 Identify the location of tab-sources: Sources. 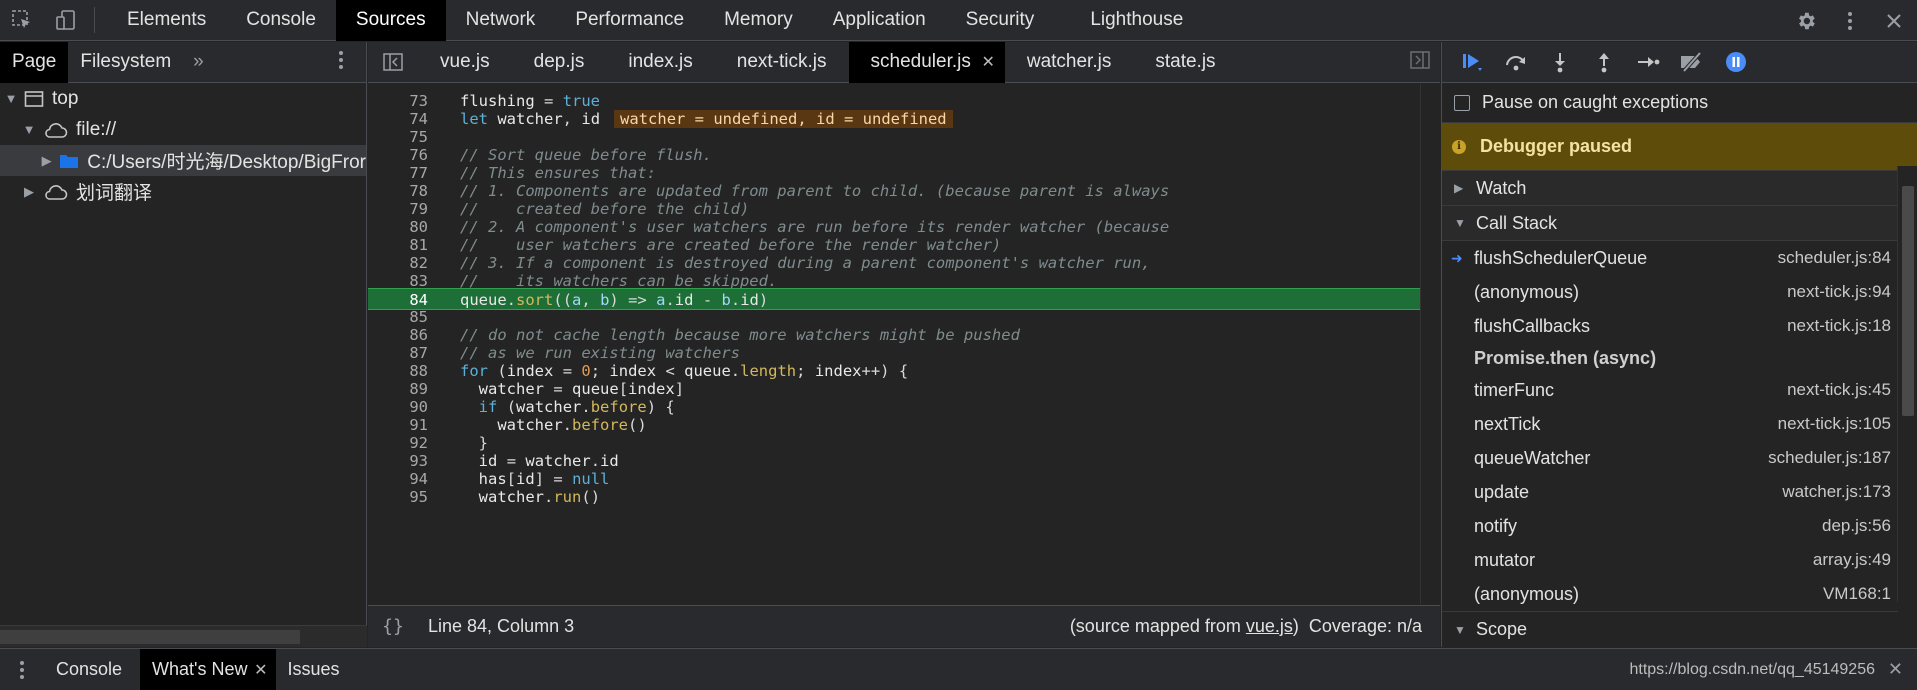
(390, 20).